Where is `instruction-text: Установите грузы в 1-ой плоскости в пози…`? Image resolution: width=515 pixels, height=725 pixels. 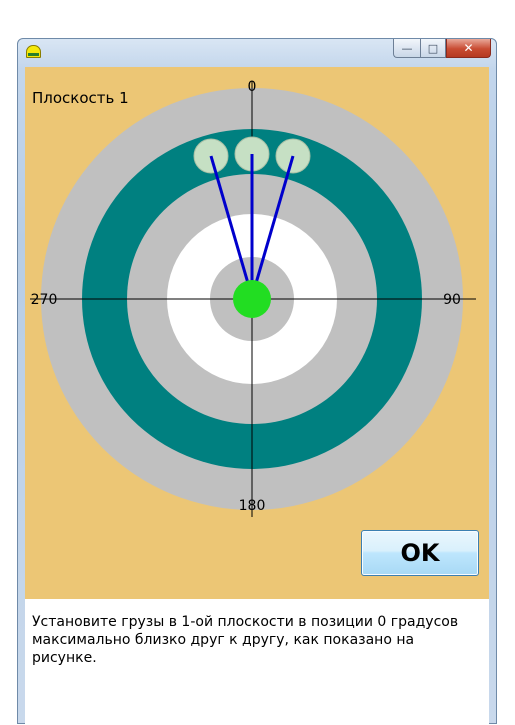 instruction-text: Установите грузы в 1-ой плоскости в пози… is located at coordinates (245, 640).